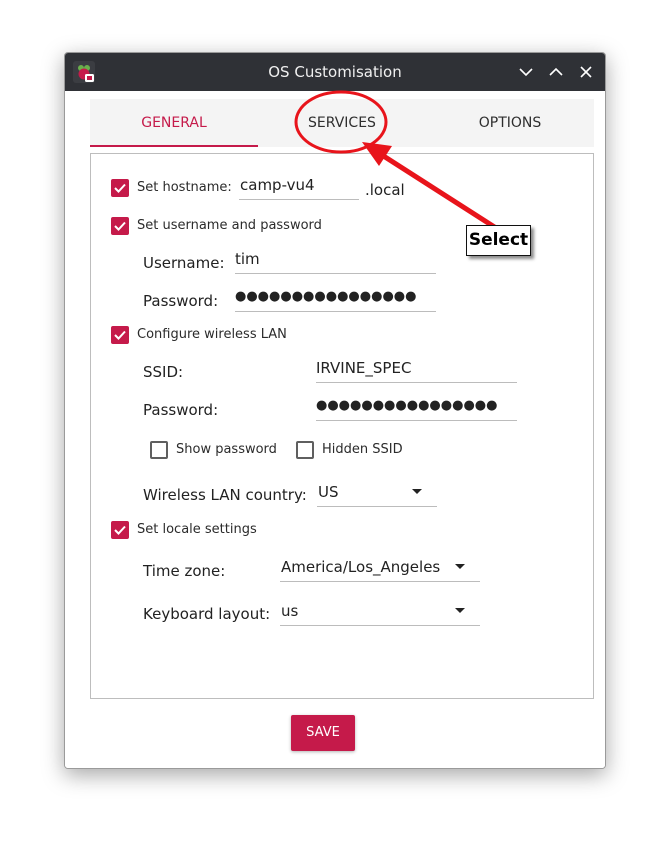 The image size is (669, 844). I want to click on select-annotation-label: Select, so click(498, 240).